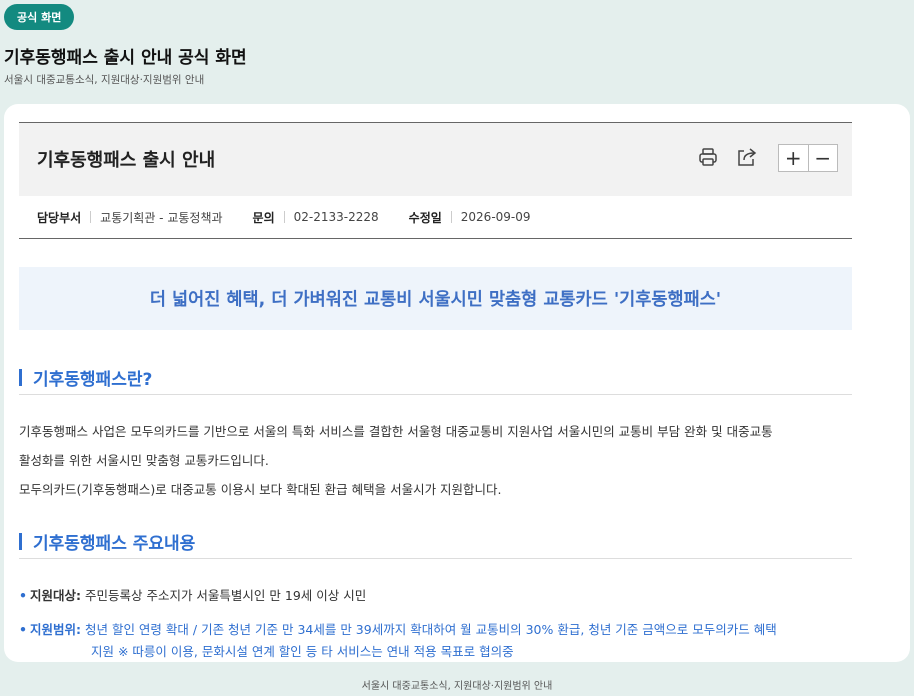  What do you see at coordinates (126, 160) in the screenshot?
I see `article-title: 기후동행패스 출시 안내` at bounding box center [126, 160].